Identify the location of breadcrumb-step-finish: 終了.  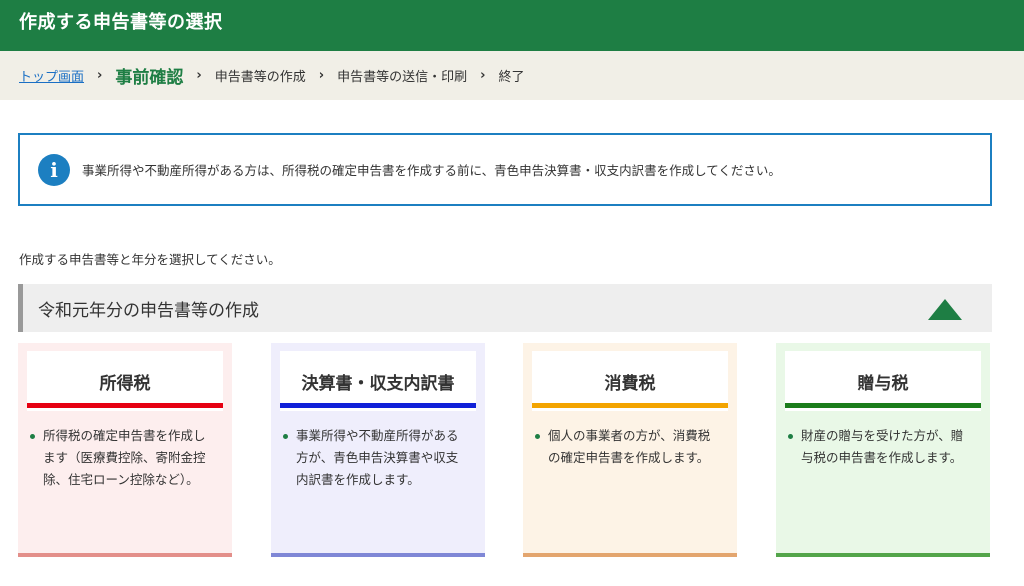
(511, 77).